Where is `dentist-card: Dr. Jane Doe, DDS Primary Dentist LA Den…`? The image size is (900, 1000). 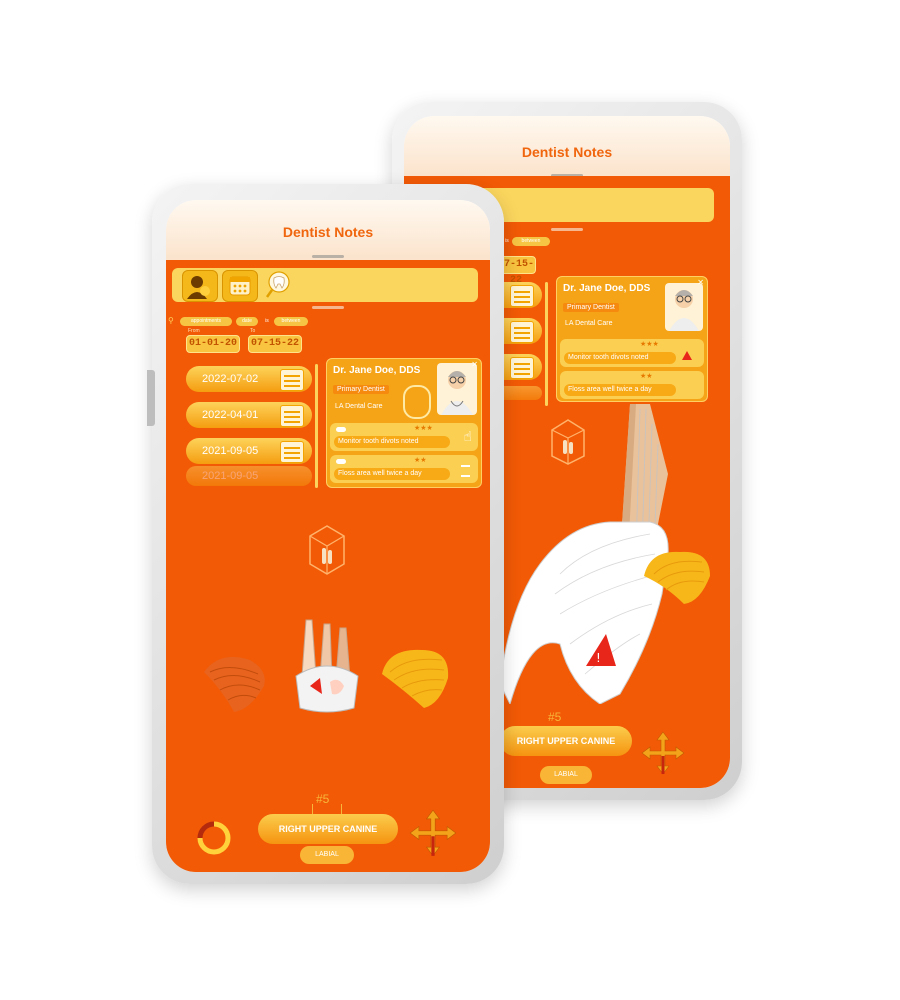 dentist-card: Dr. Jane Doe, DDS Primary Dentist LA Den… is located at coordinates (404, 423).